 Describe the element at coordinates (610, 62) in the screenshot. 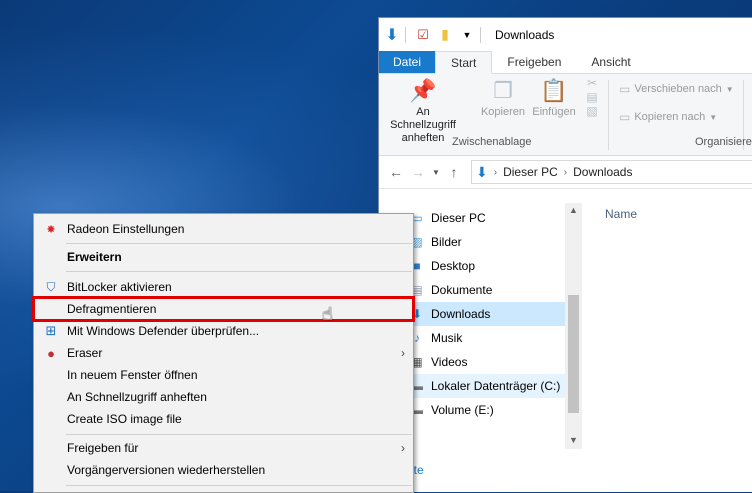

I see `tab-view: Ansicht` at that location.